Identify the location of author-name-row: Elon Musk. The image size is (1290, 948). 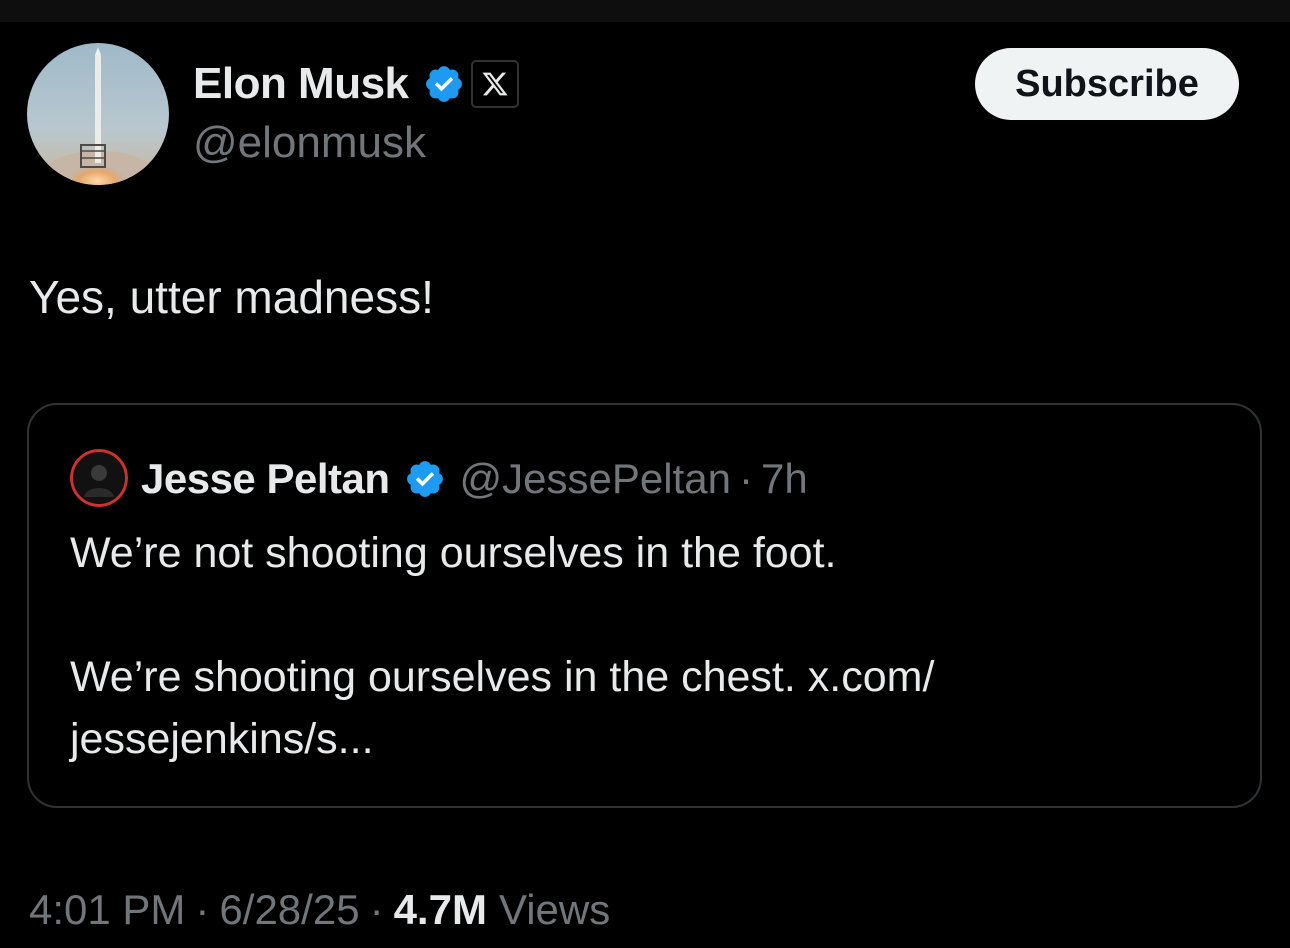
(356, 84).